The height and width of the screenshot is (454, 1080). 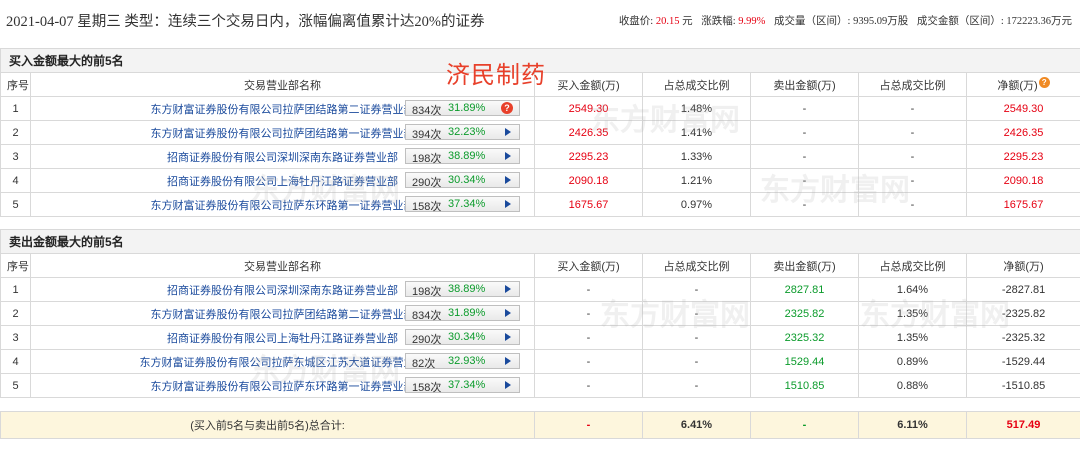 What do you see at coordinates (1022, 180) in the screenshot?
I see `net-amount: 2090.18` at bounding box center [1022, 180].